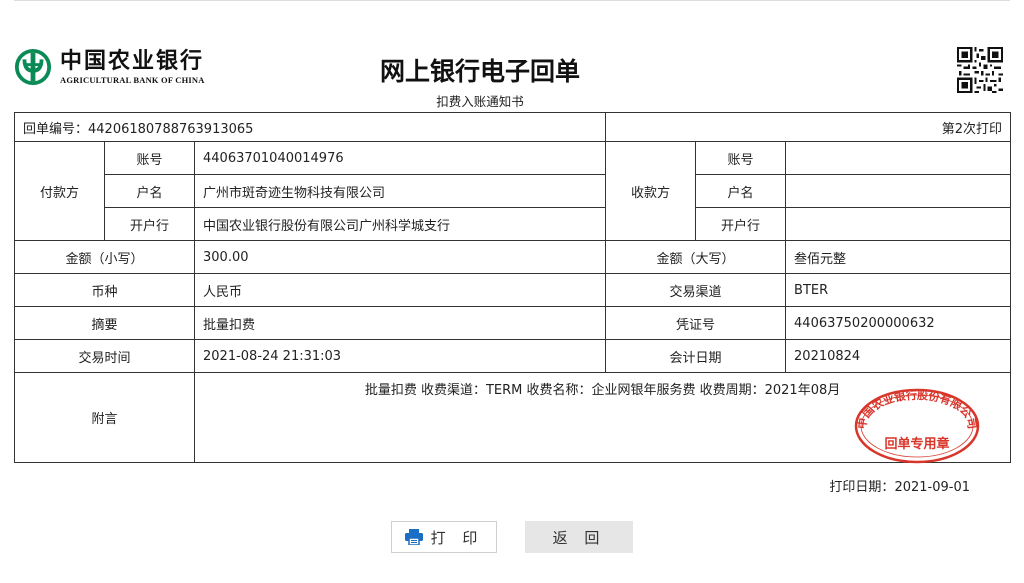 The width and height of the screenshot is (1024, 583). I want to click on payer-name-value: 广州市斑奇迹生物科技有限公司, so click(400, 191).